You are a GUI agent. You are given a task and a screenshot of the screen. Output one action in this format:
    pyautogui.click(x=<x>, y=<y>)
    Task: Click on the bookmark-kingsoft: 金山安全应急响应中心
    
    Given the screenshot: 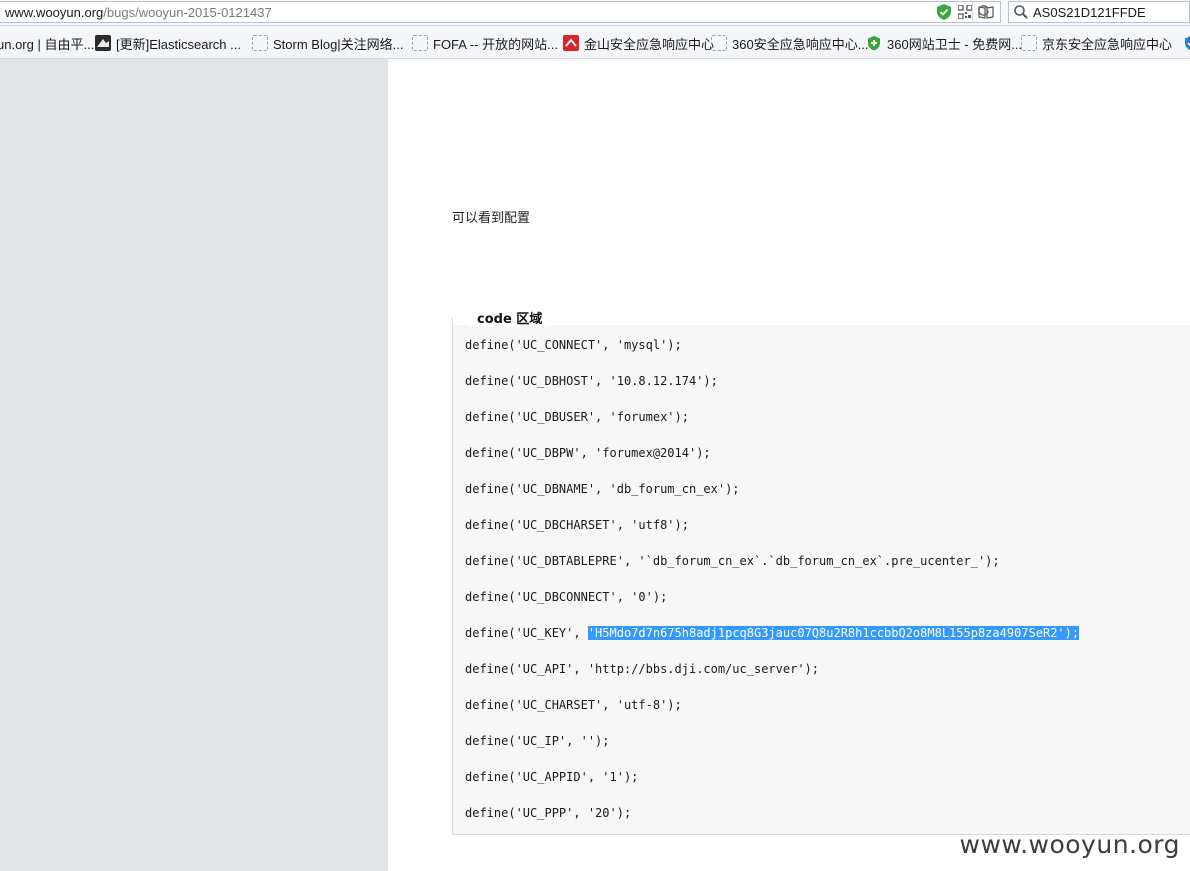 What is the action you would take?
    pyautogui.click(x=638, y=43)
    